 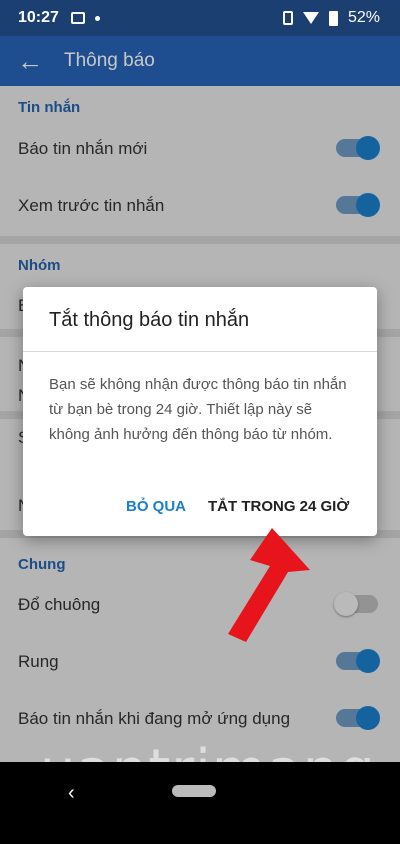 What do you see at coordinates (200, 803) in the screenshot?
I see `navigation-bar: ‹` at bounding box center [200, 803].